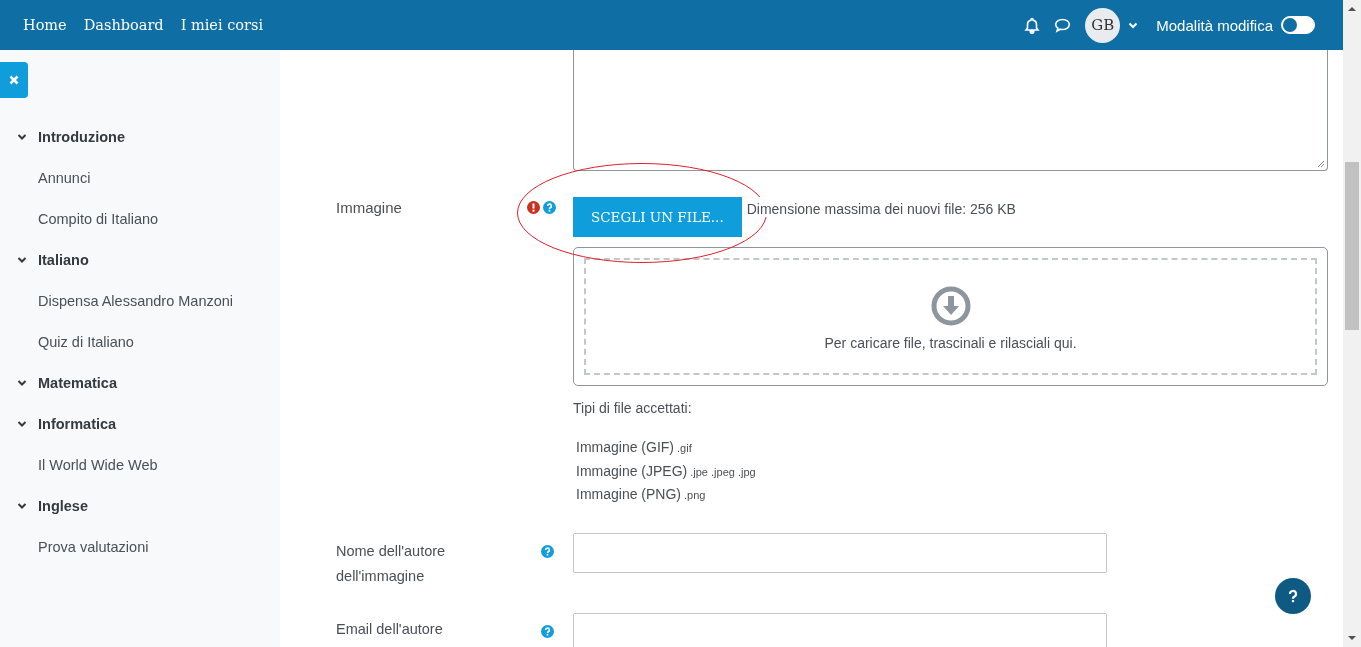 The height and width of the screenshot is (647, 1361). Describe the element at coordinates (93, 546) in the screenshot. I see `activity-link: Prova valutazioni` at that location.